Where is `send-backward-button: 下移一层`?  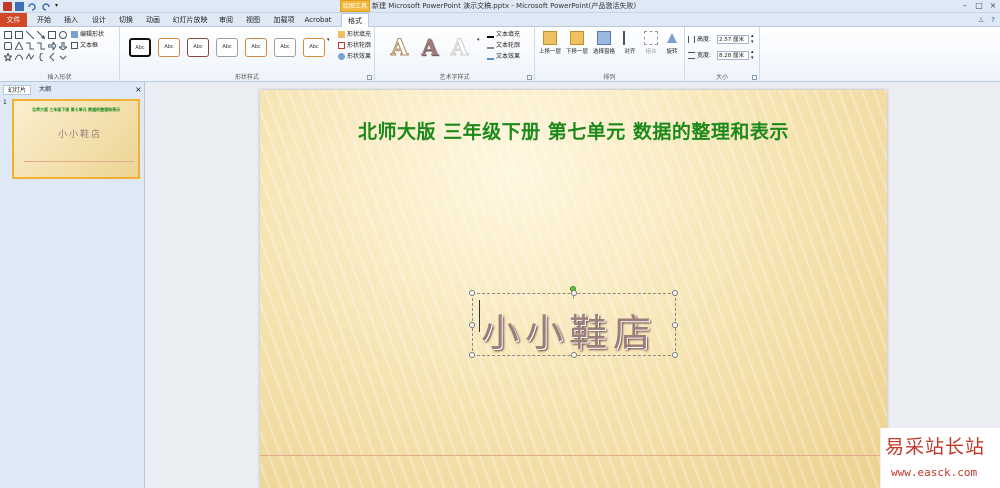
send-backward-button: 下移一层 is located at coordinates (577, 50).